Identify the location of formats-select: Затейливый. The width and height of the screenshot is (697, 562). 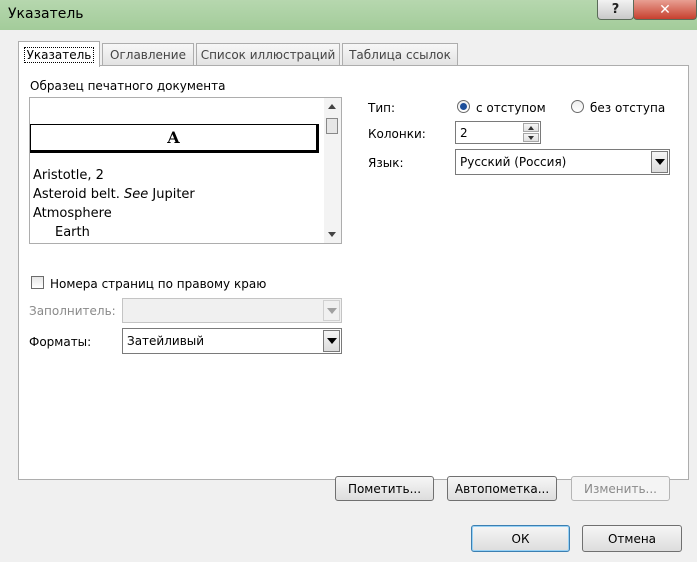
(232, 341).